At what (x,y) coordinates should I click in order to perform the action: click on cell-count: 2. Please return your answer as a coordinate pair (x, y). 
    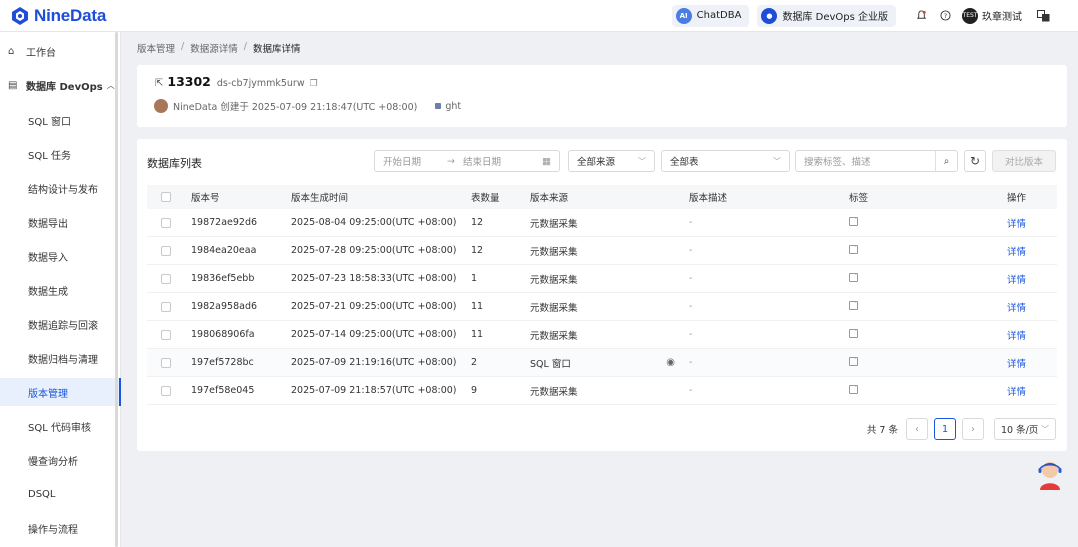
    Looking at the image, I should click on (474, 362).